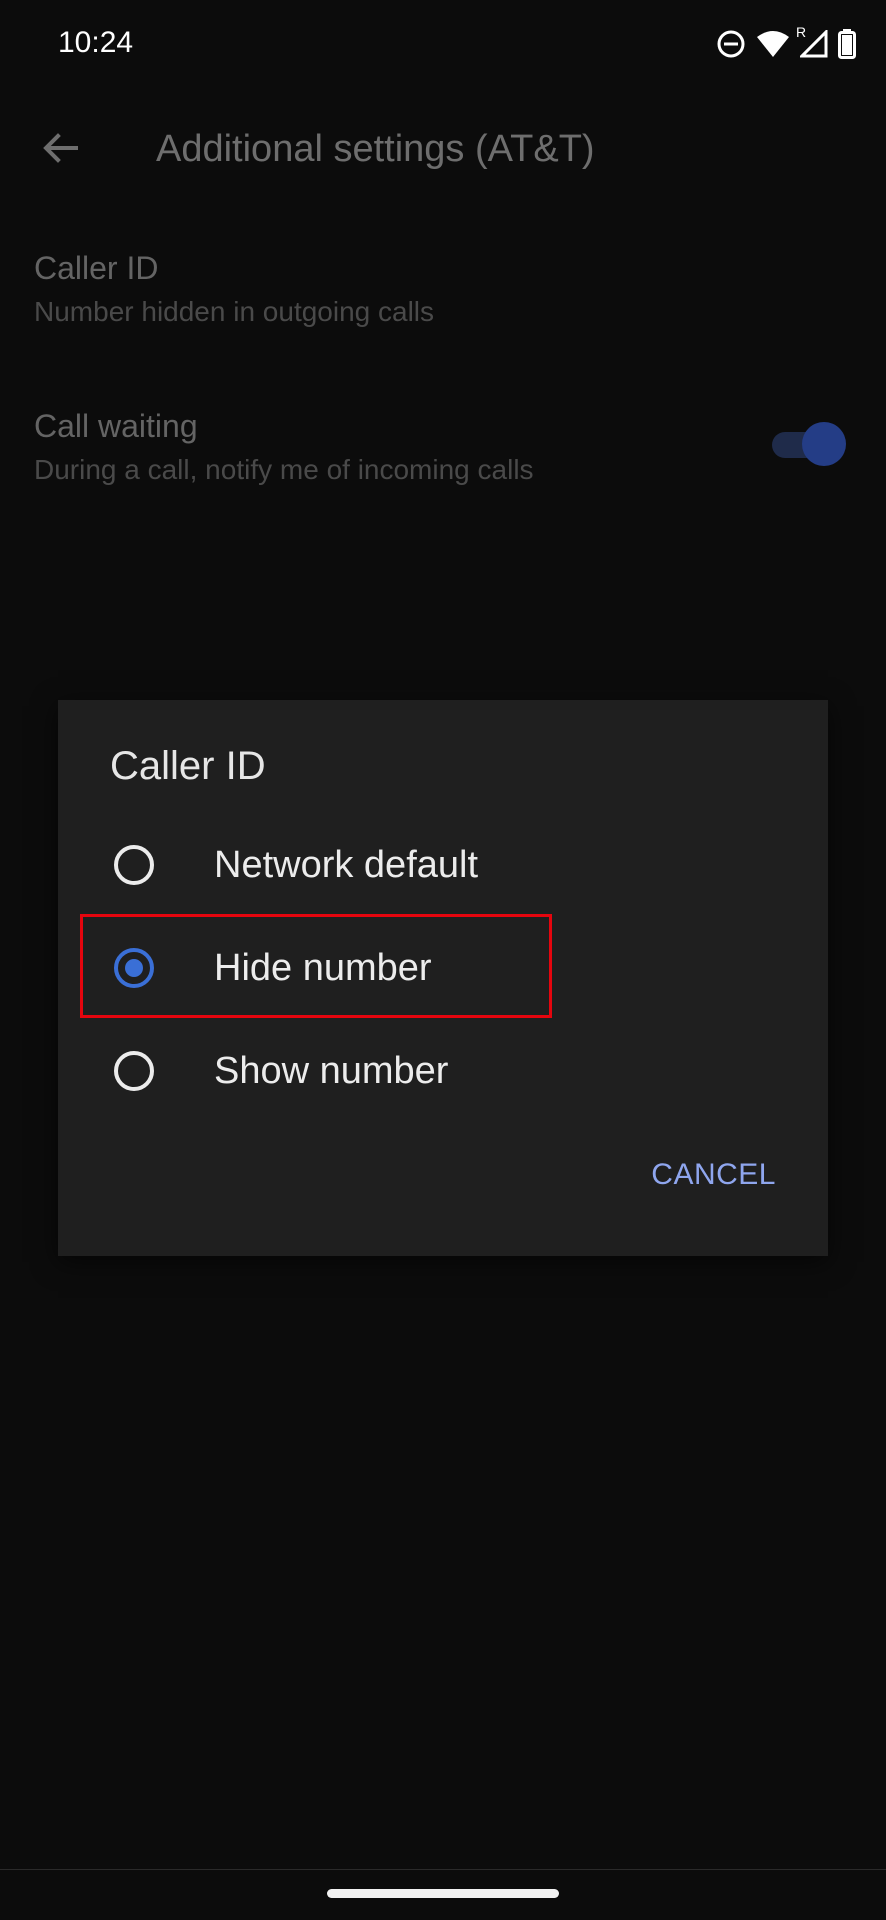  Describe the element at coordinates (773, 44) in the screenshot. I see `wifi-icon` at that location.